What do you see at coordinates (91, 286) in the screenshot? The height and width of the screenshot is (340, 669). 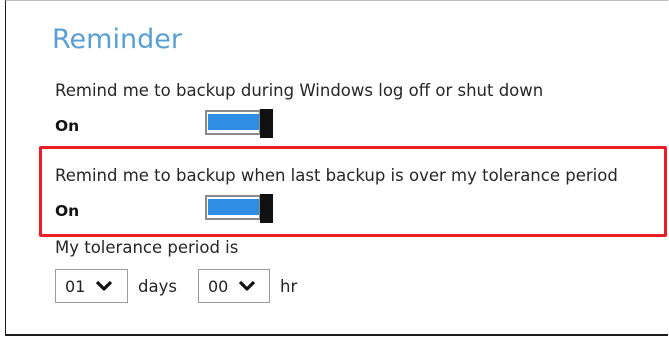 I see `days-select: 01` at bounding box center [91, 286].